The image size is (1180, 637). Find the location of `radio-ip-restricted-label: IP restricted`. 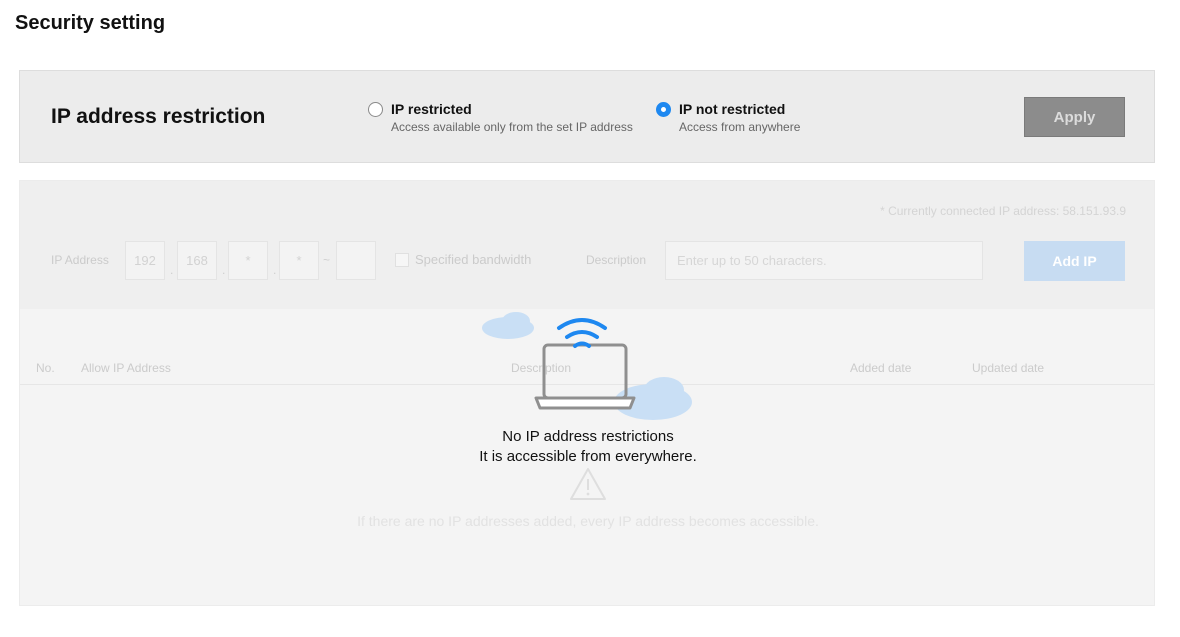

radio-ip-restricted-label: IP restricted is located at coordinates (431, 109).